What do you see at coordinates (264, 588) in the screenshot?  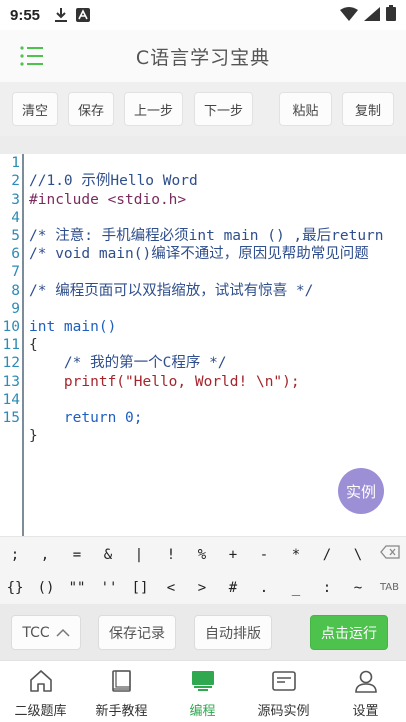 I see `symbol-key: .` at bounding box center [264, 588].